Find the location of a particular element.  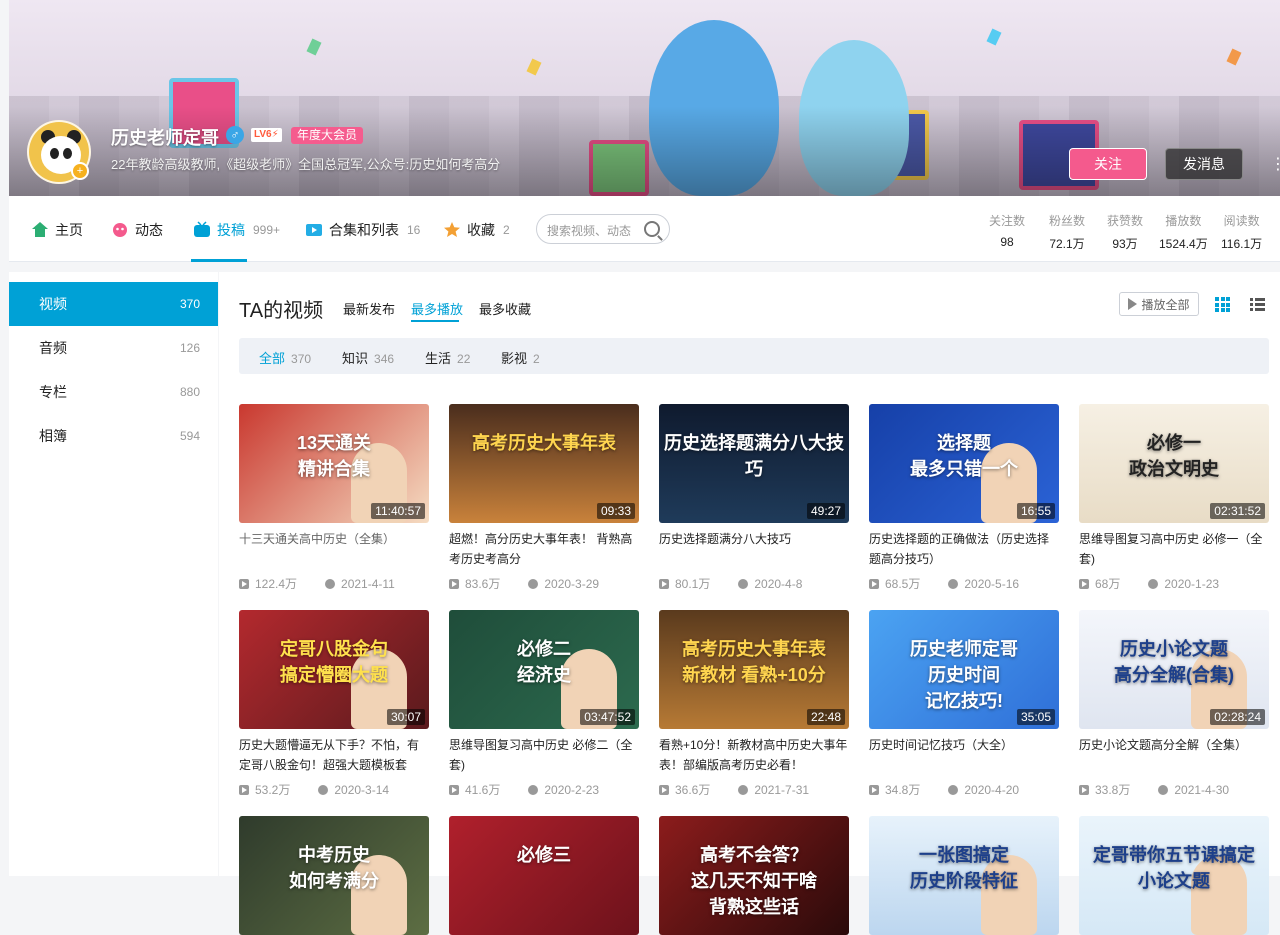

stat-value: 98 is located at coordinates (1007, 242).